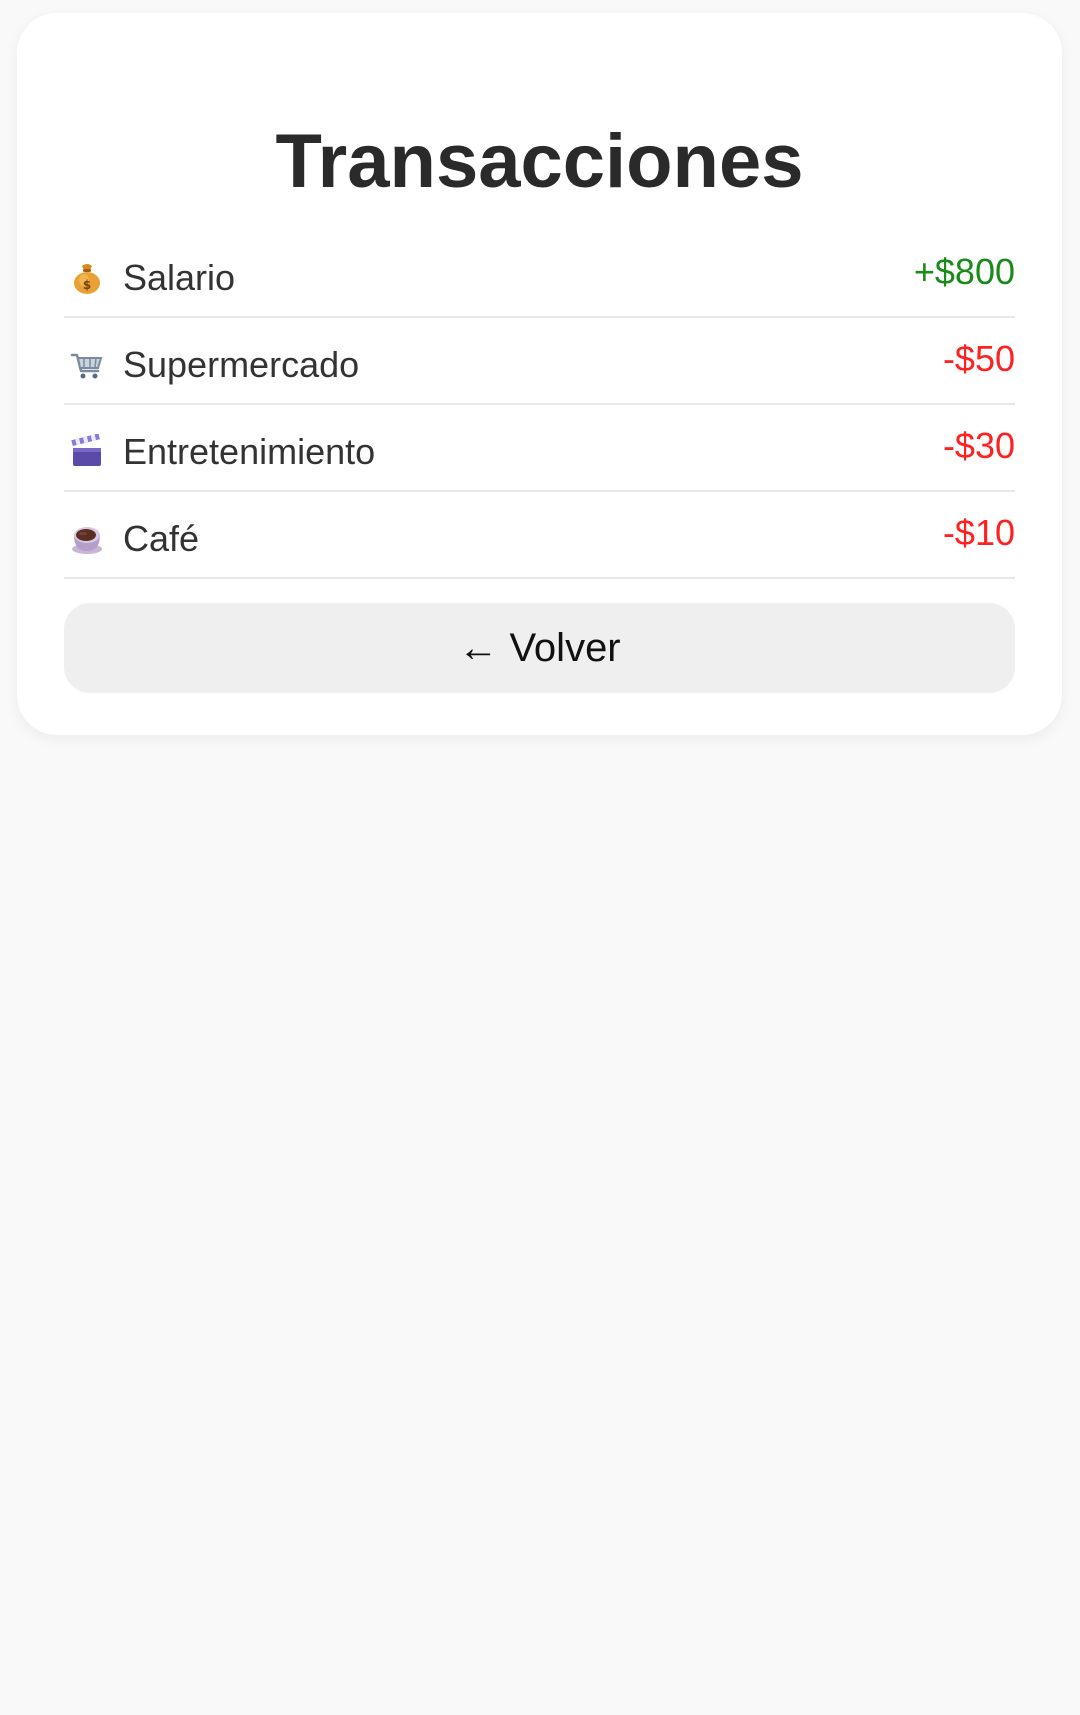 The height and width of the screenshot is (1715, 1080). What do you see at coordinates (87, 539) in the screenshot?
I see `coffee-icon` at bounding box center [87, 539].